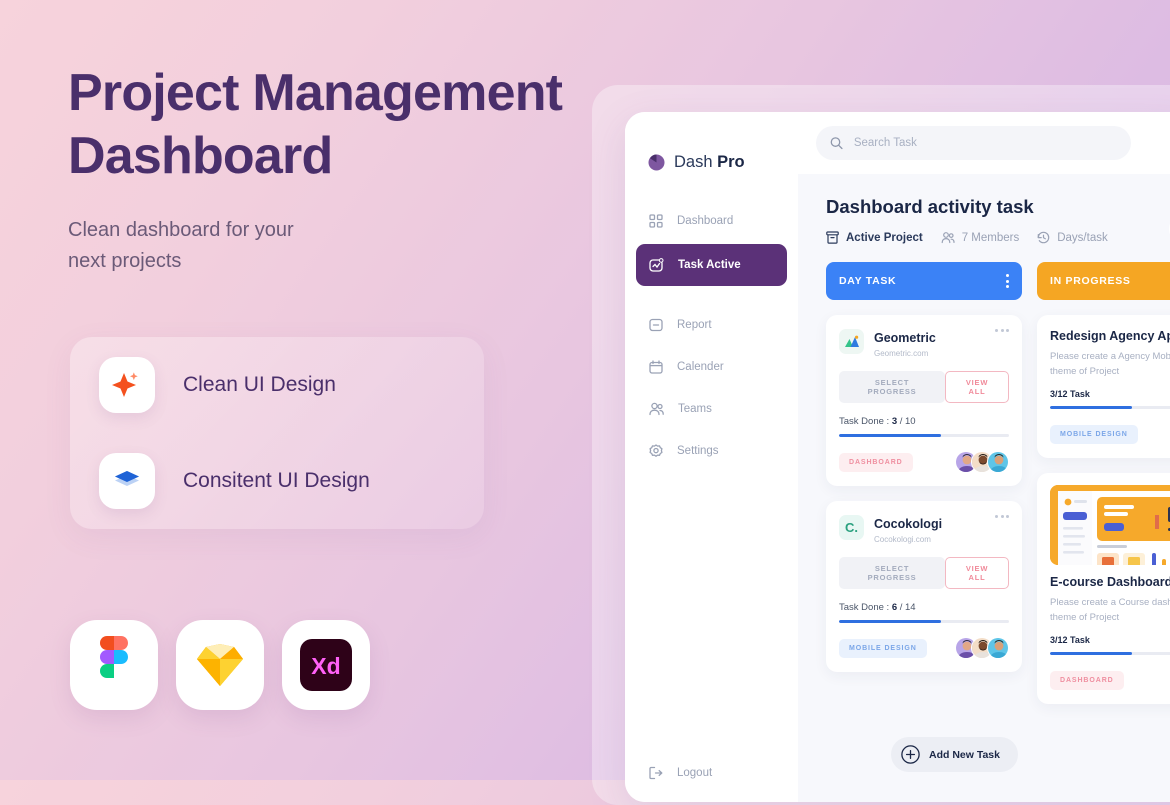 The image size is (1170, 805). I want to click on card-title: Cocokologi, so click(908, 524).